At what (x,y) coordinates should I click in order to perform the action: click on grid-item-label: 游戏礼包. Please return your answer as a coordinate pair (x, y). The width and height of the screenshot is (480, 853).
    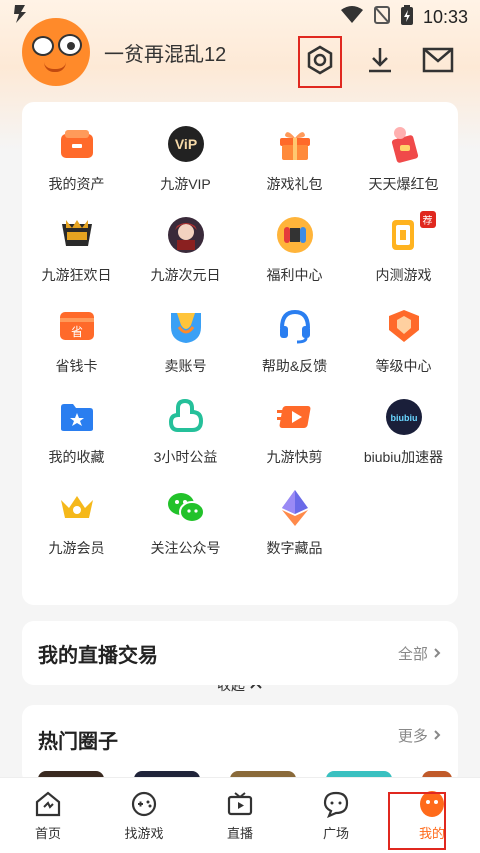
    Looking at the image, I should click on (294, 184).